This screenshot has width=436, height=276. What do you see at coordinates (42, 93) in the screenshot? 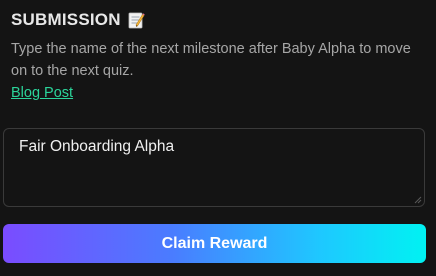
I see `blog-post-link: Blog Post` at bounding box center [42, 93].